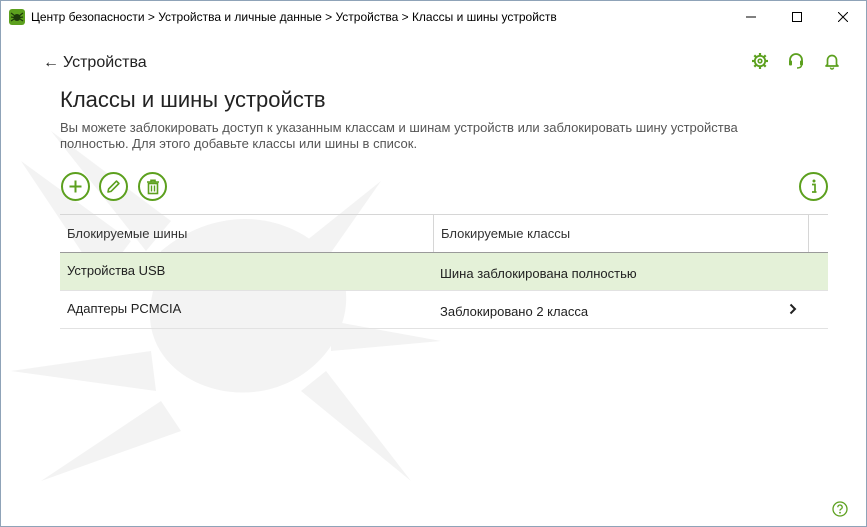 Image resolution: width=867 pixels, height=527 pixels. What do you see at coordinates (17, 17) in the screenshot?
I see `drweb-logo-icon` at bounding box center [17, 17].